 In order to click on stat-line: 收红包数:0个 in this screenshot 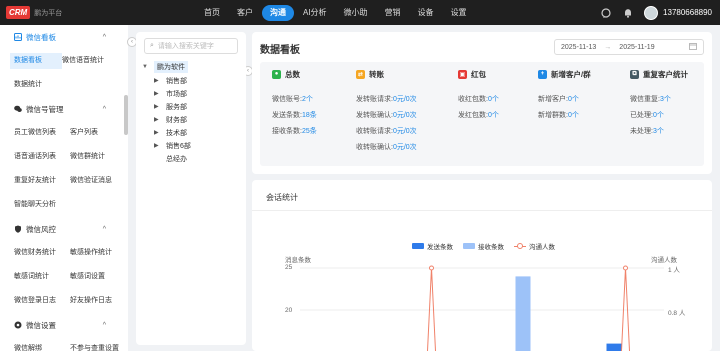, I will do `click(478, 100)`.